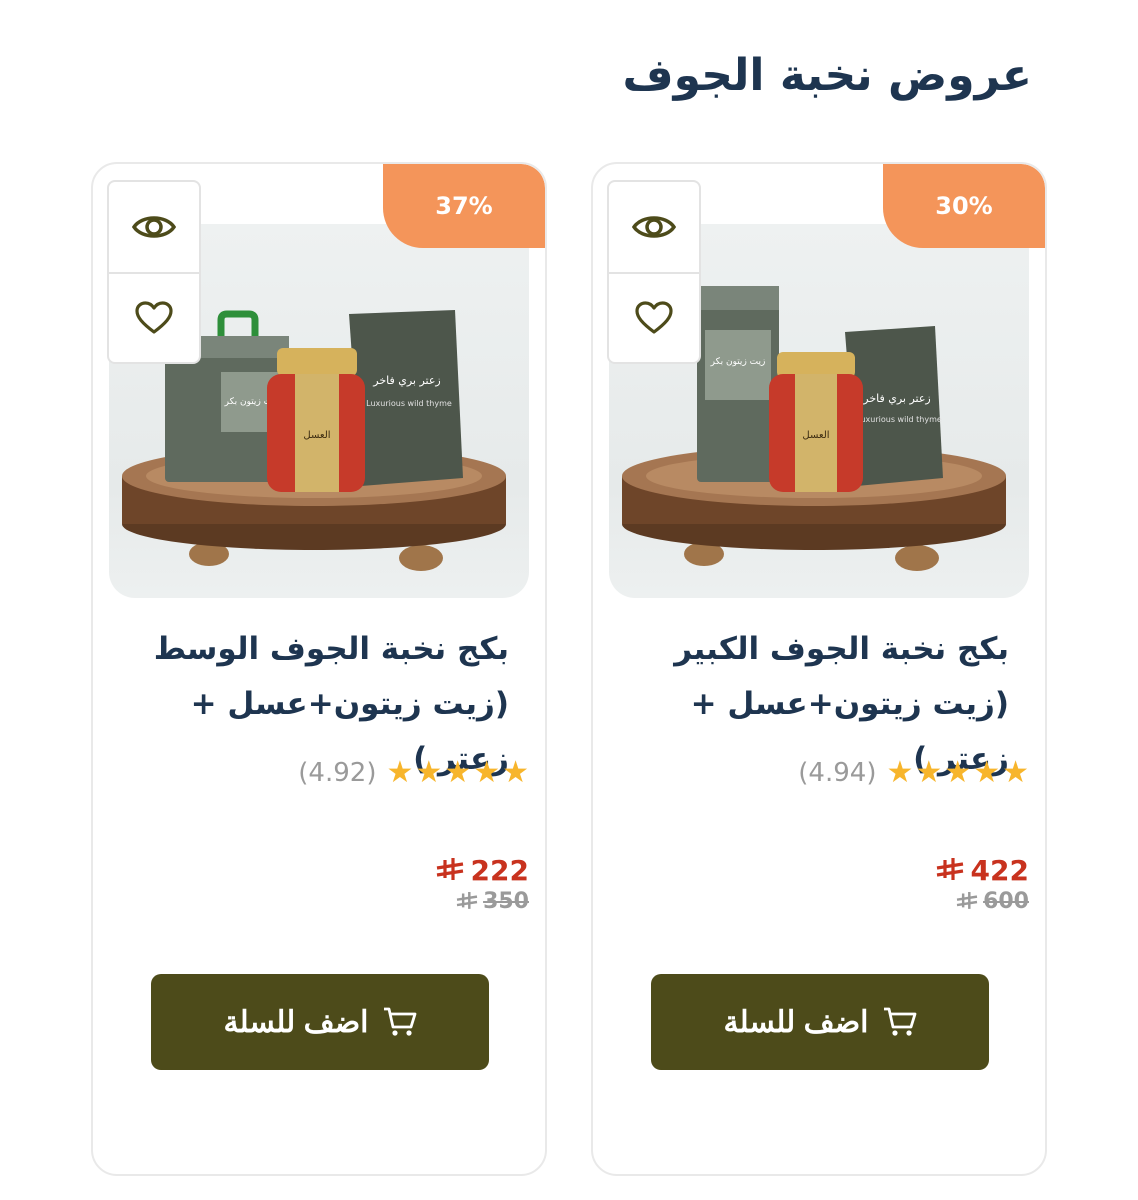  What do you see at coordinates (841, 649) in the screenshot?
I see `product-title-line1: بكج نخبة الجوف الكبير` at bounding box center [841, 649].